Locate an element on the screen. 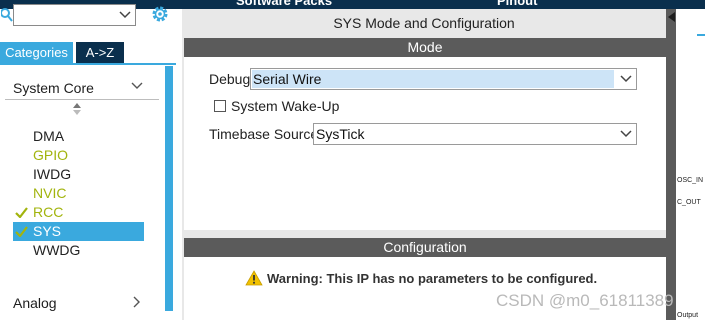 This screenshot has height=320, width=705. tab-software-packs: Software Packs is located at coordinates (284, 4).